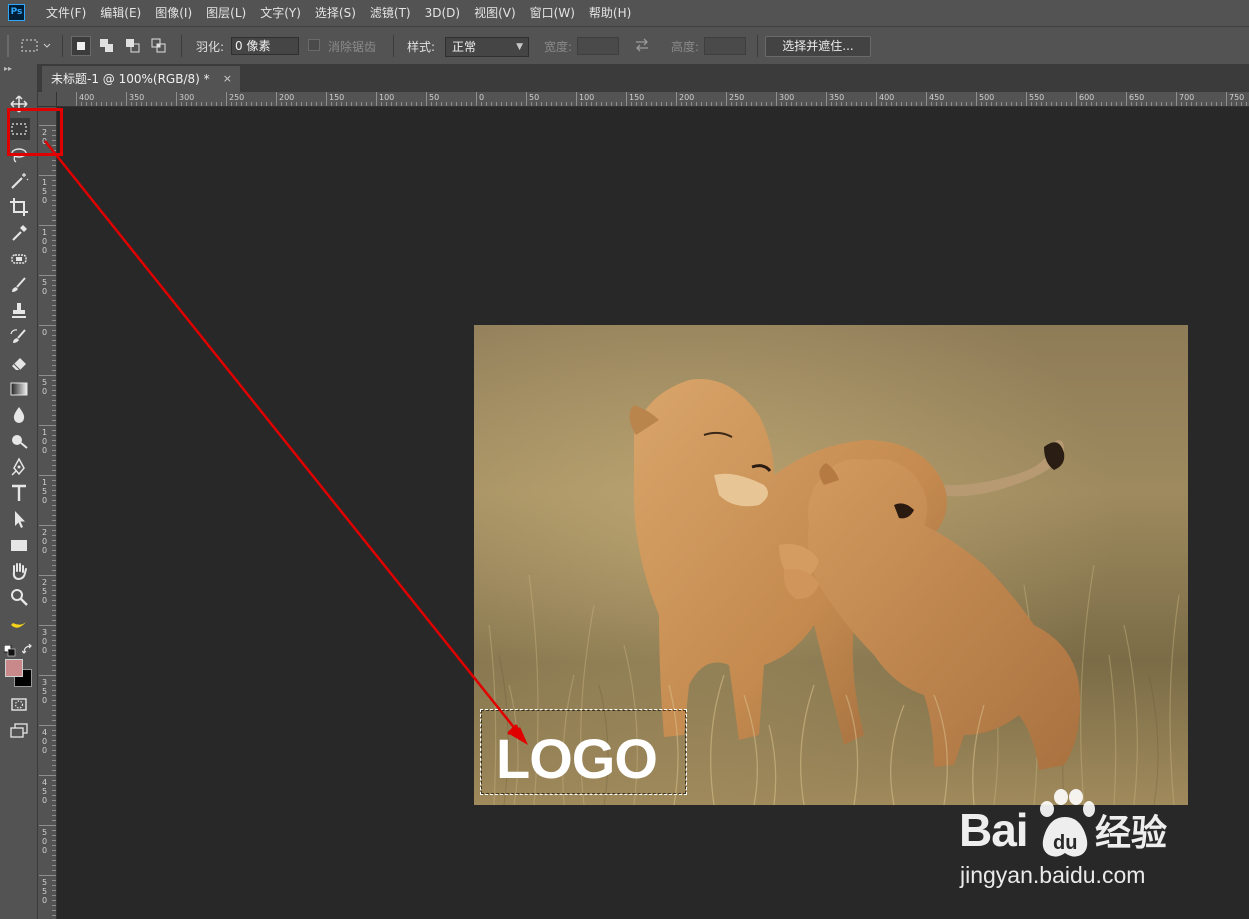 Image resolution: width=1249 pixels, height=919 pixels. What do you see at coordinates (994, 830) in the screenshot?
I see `watermark-brand: Bai` at bounding box center [994, 830].